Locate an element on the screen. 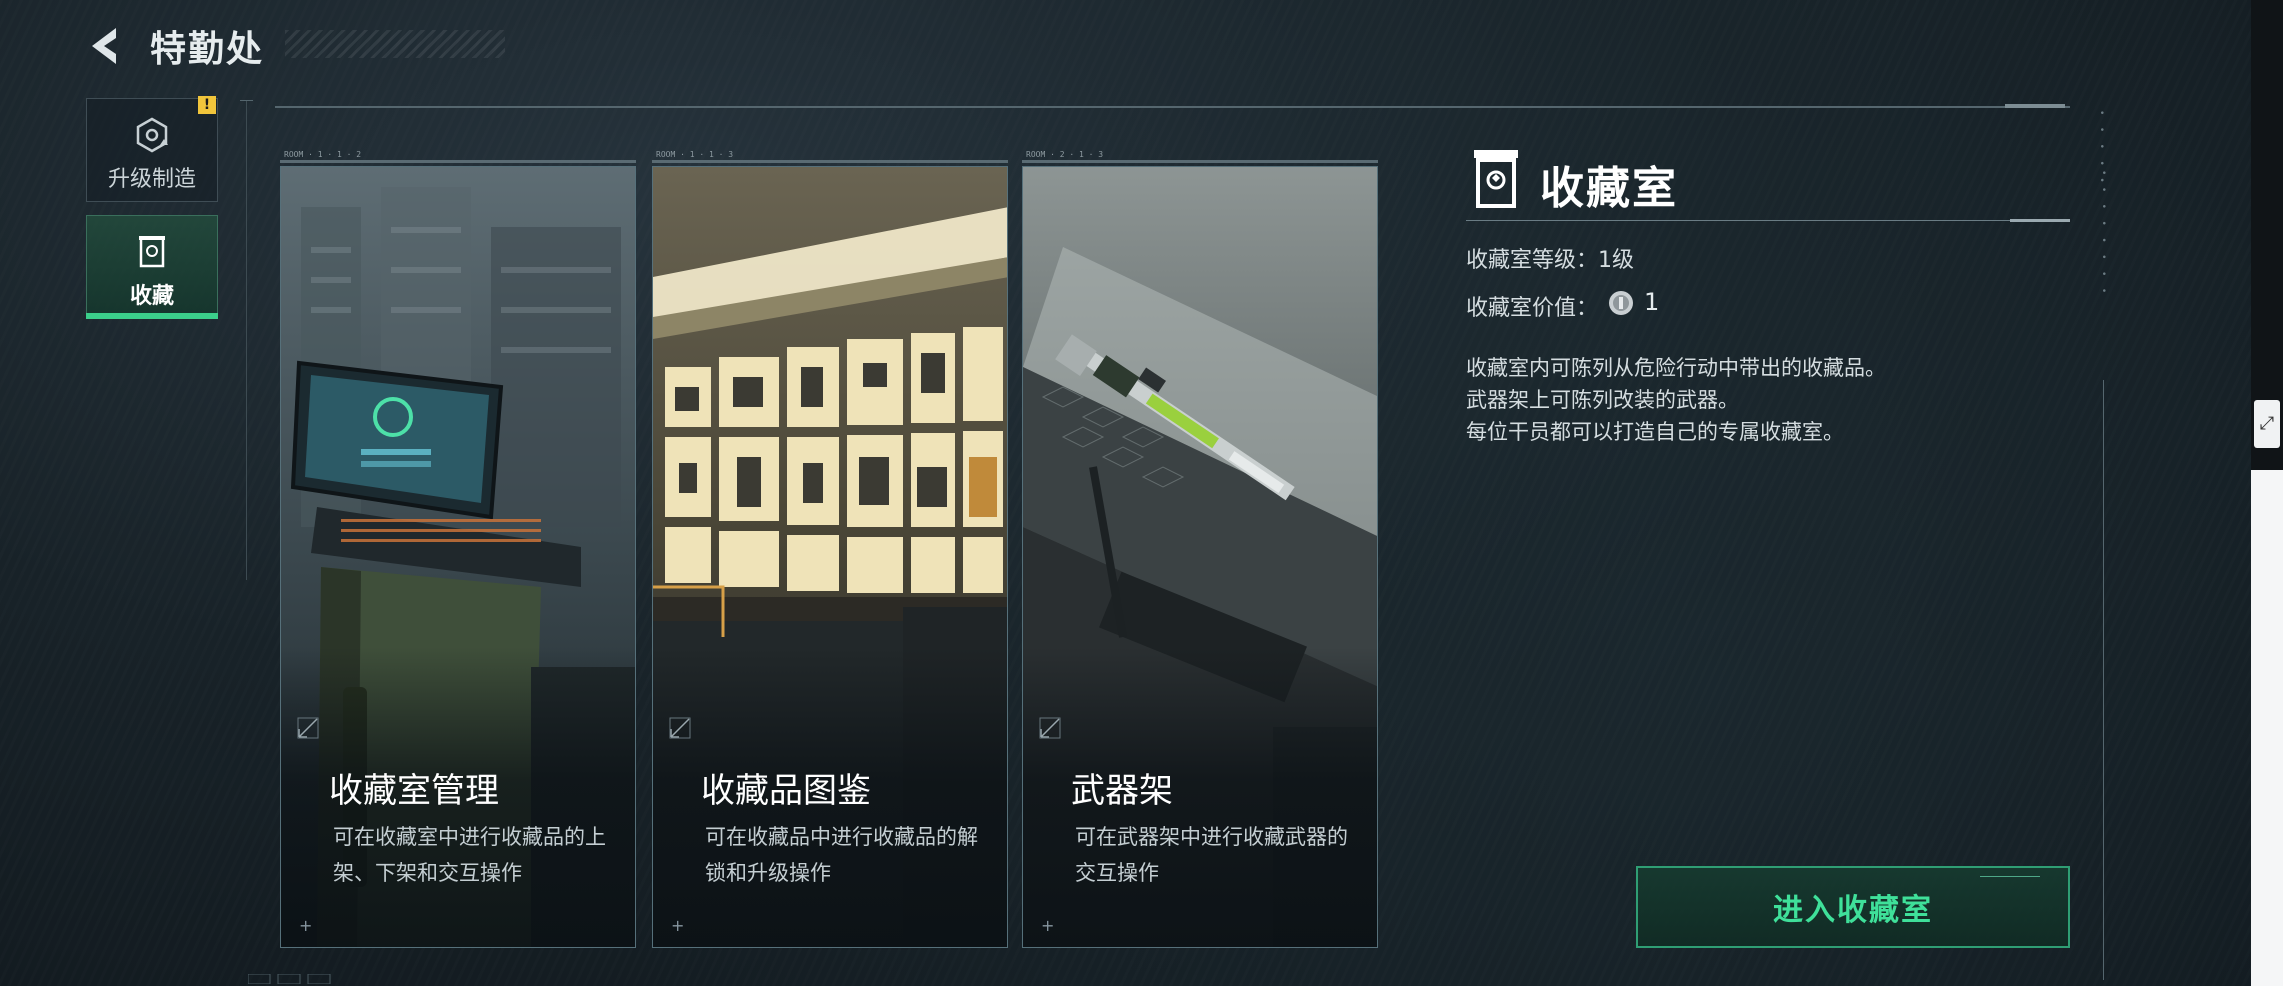 This screenshot has width=2283, height=986. card-description: 可在武器架中进行收藏武器的交互操作 is located at coordinates (1211, 855).